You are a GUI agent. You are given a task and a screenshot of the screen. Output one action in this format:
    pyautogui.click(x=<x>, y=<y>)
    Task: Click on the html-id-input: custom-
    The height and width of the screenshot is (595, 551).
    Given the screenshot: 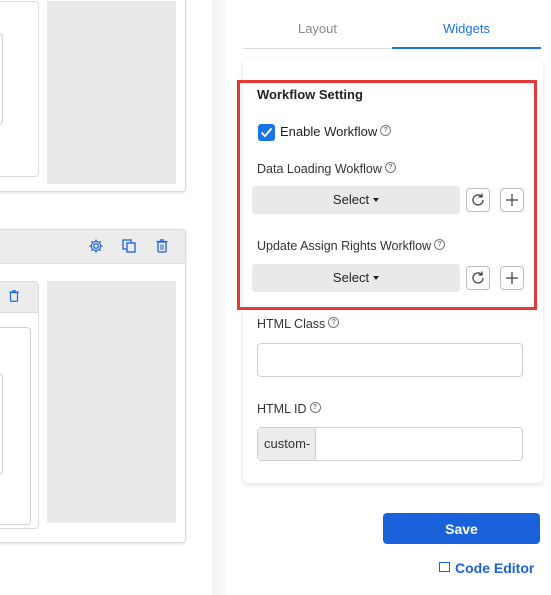 What is the action you would take?
    pyautogui.click(x=390, y=444)
    